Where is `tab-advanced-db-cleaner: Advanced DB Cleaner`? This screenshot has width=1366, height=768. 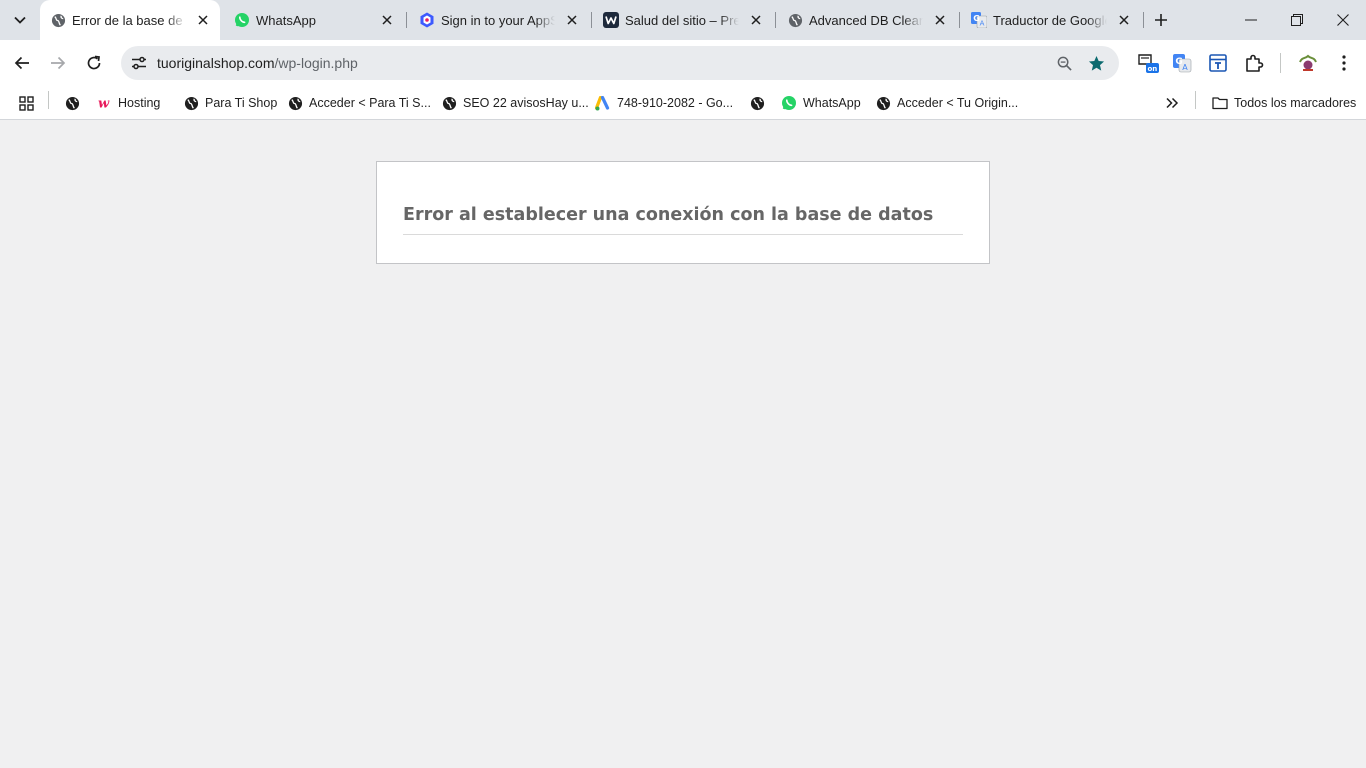
tab-advanced-db-cleaner: Advanced DB Cleaner is located at coordinates (867, 20).